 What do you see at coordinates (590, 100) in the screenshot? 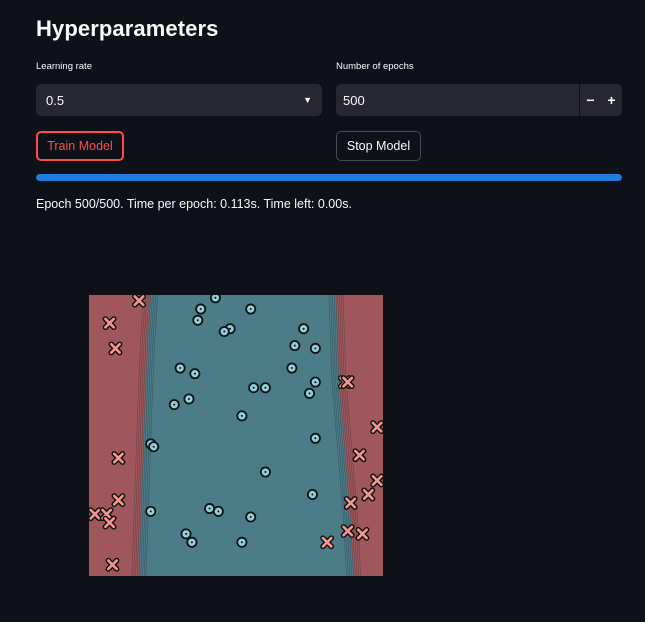
I see `decrement-button: −` at bounding box center [590, 100].